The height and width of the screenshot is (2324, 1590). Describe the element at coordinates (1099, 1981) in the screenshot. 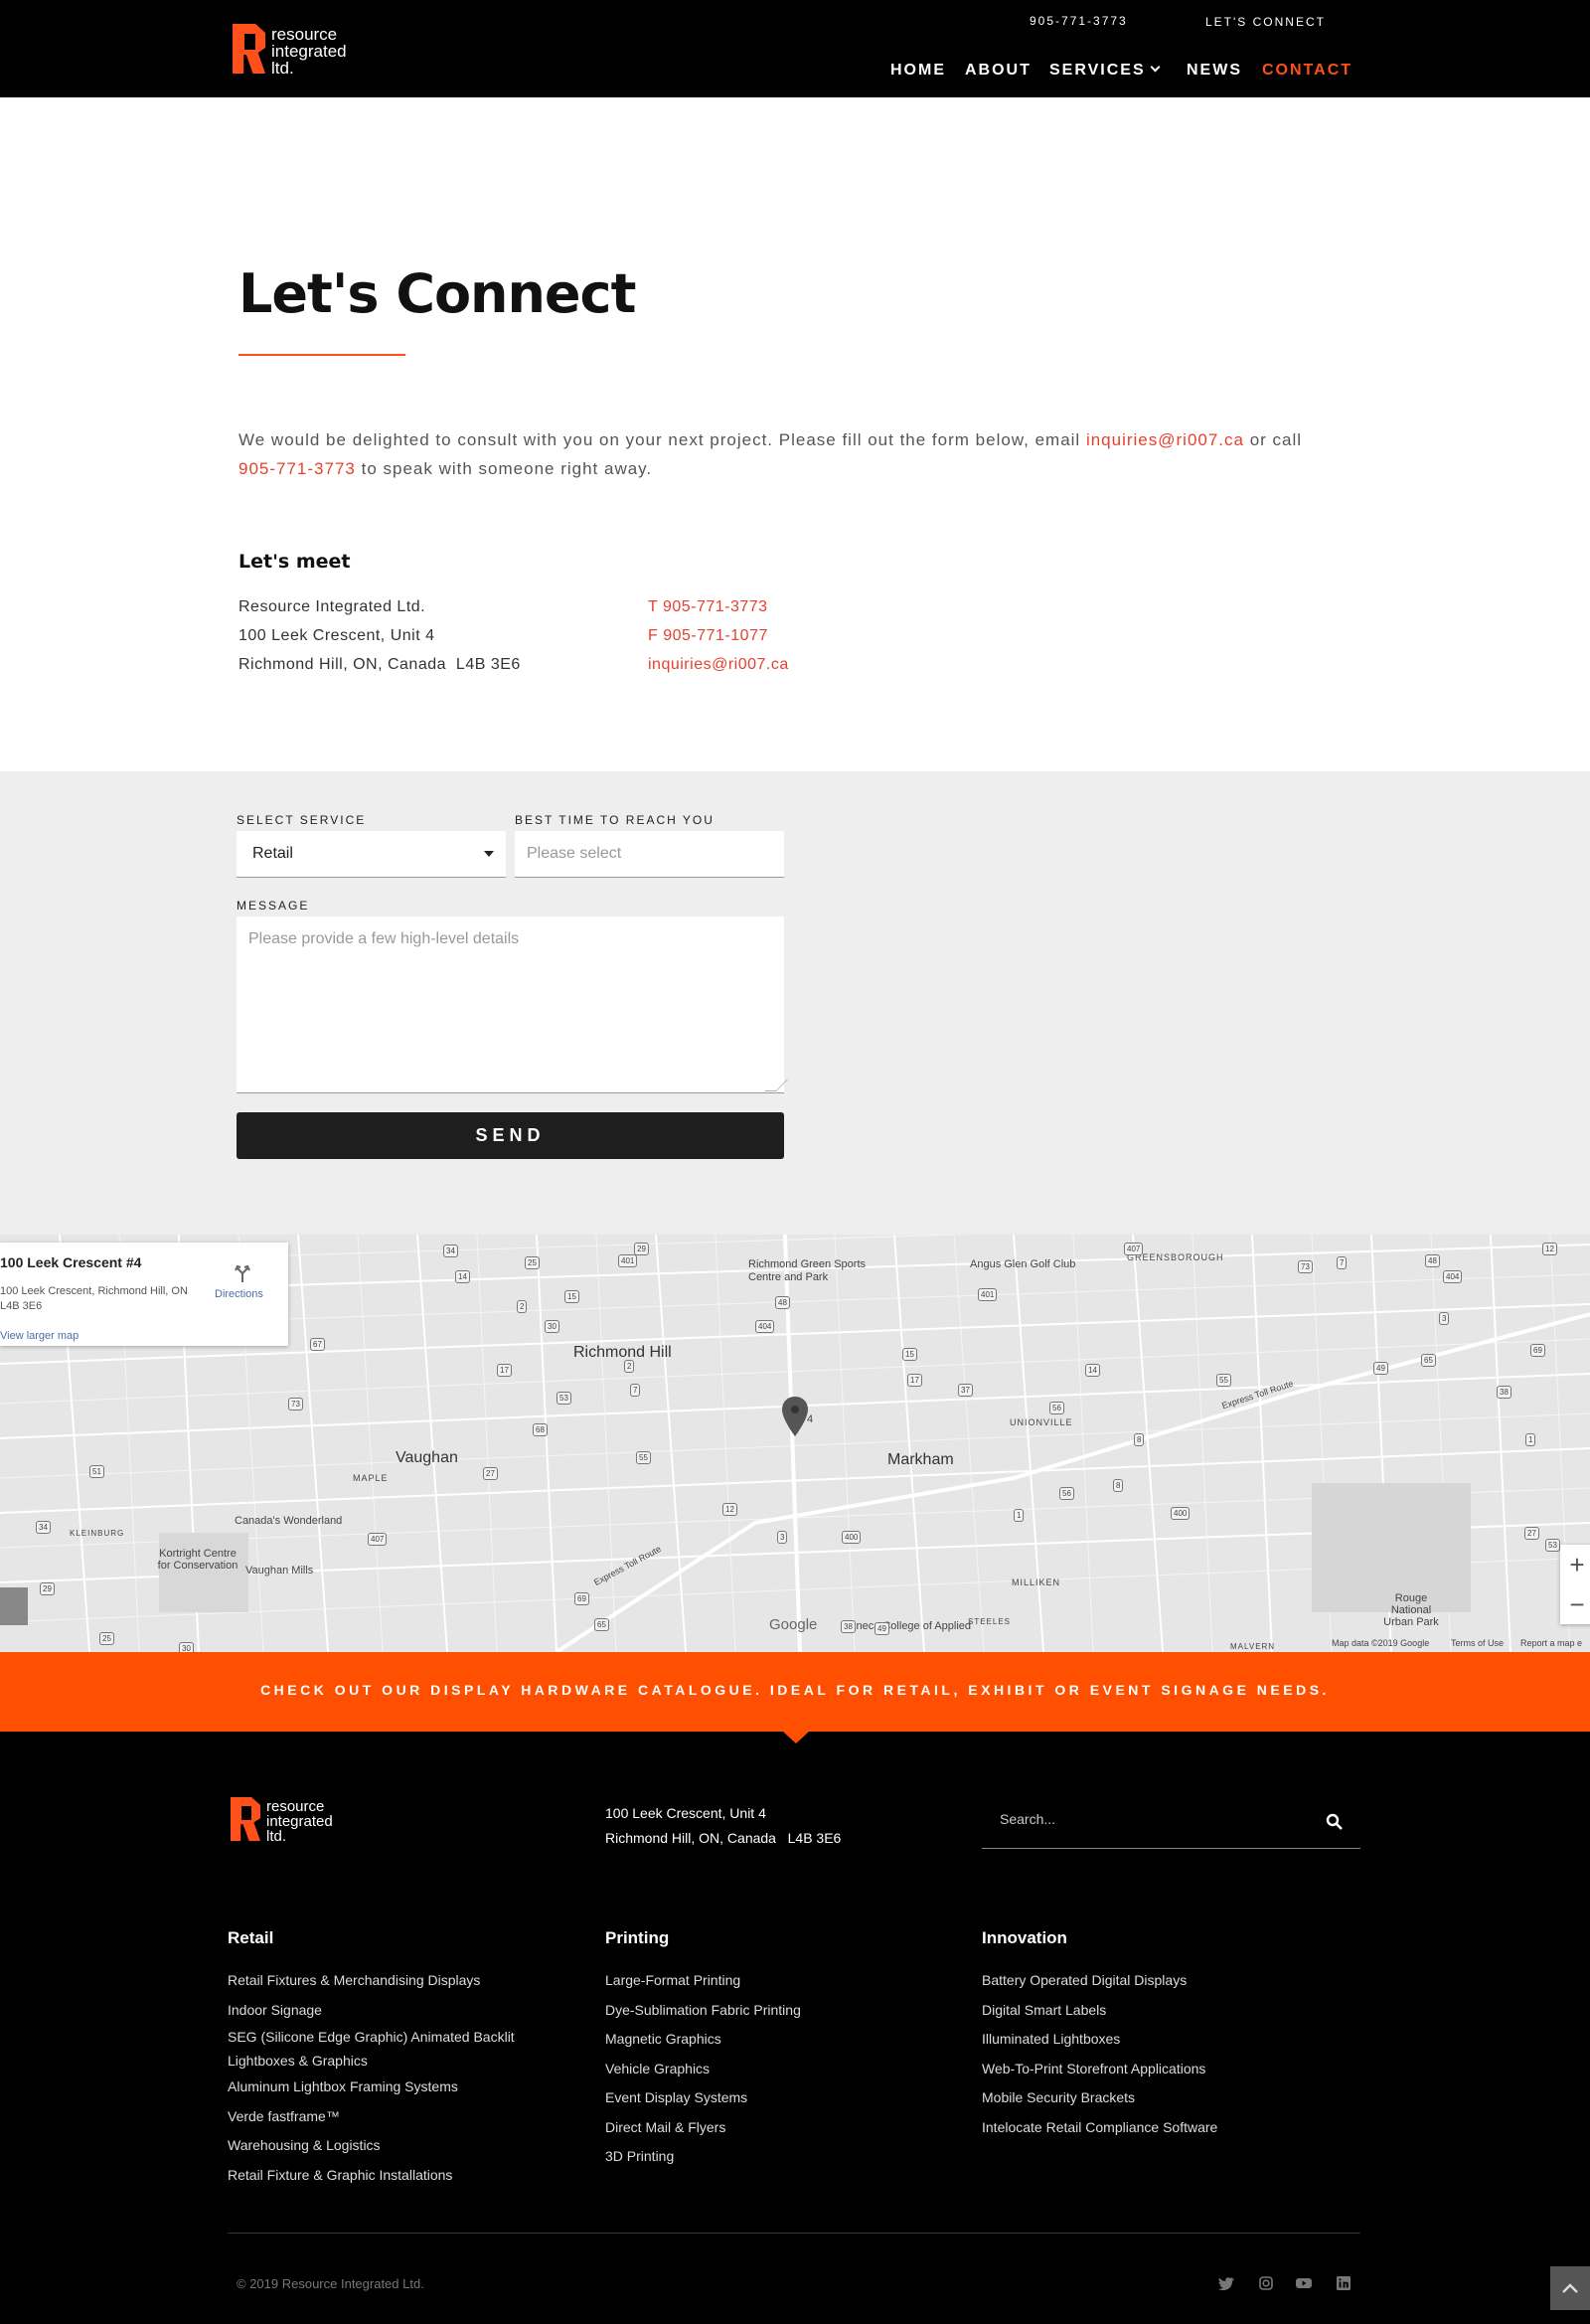

I see `footer-link: Battery Operated Digital Displays` at that location.